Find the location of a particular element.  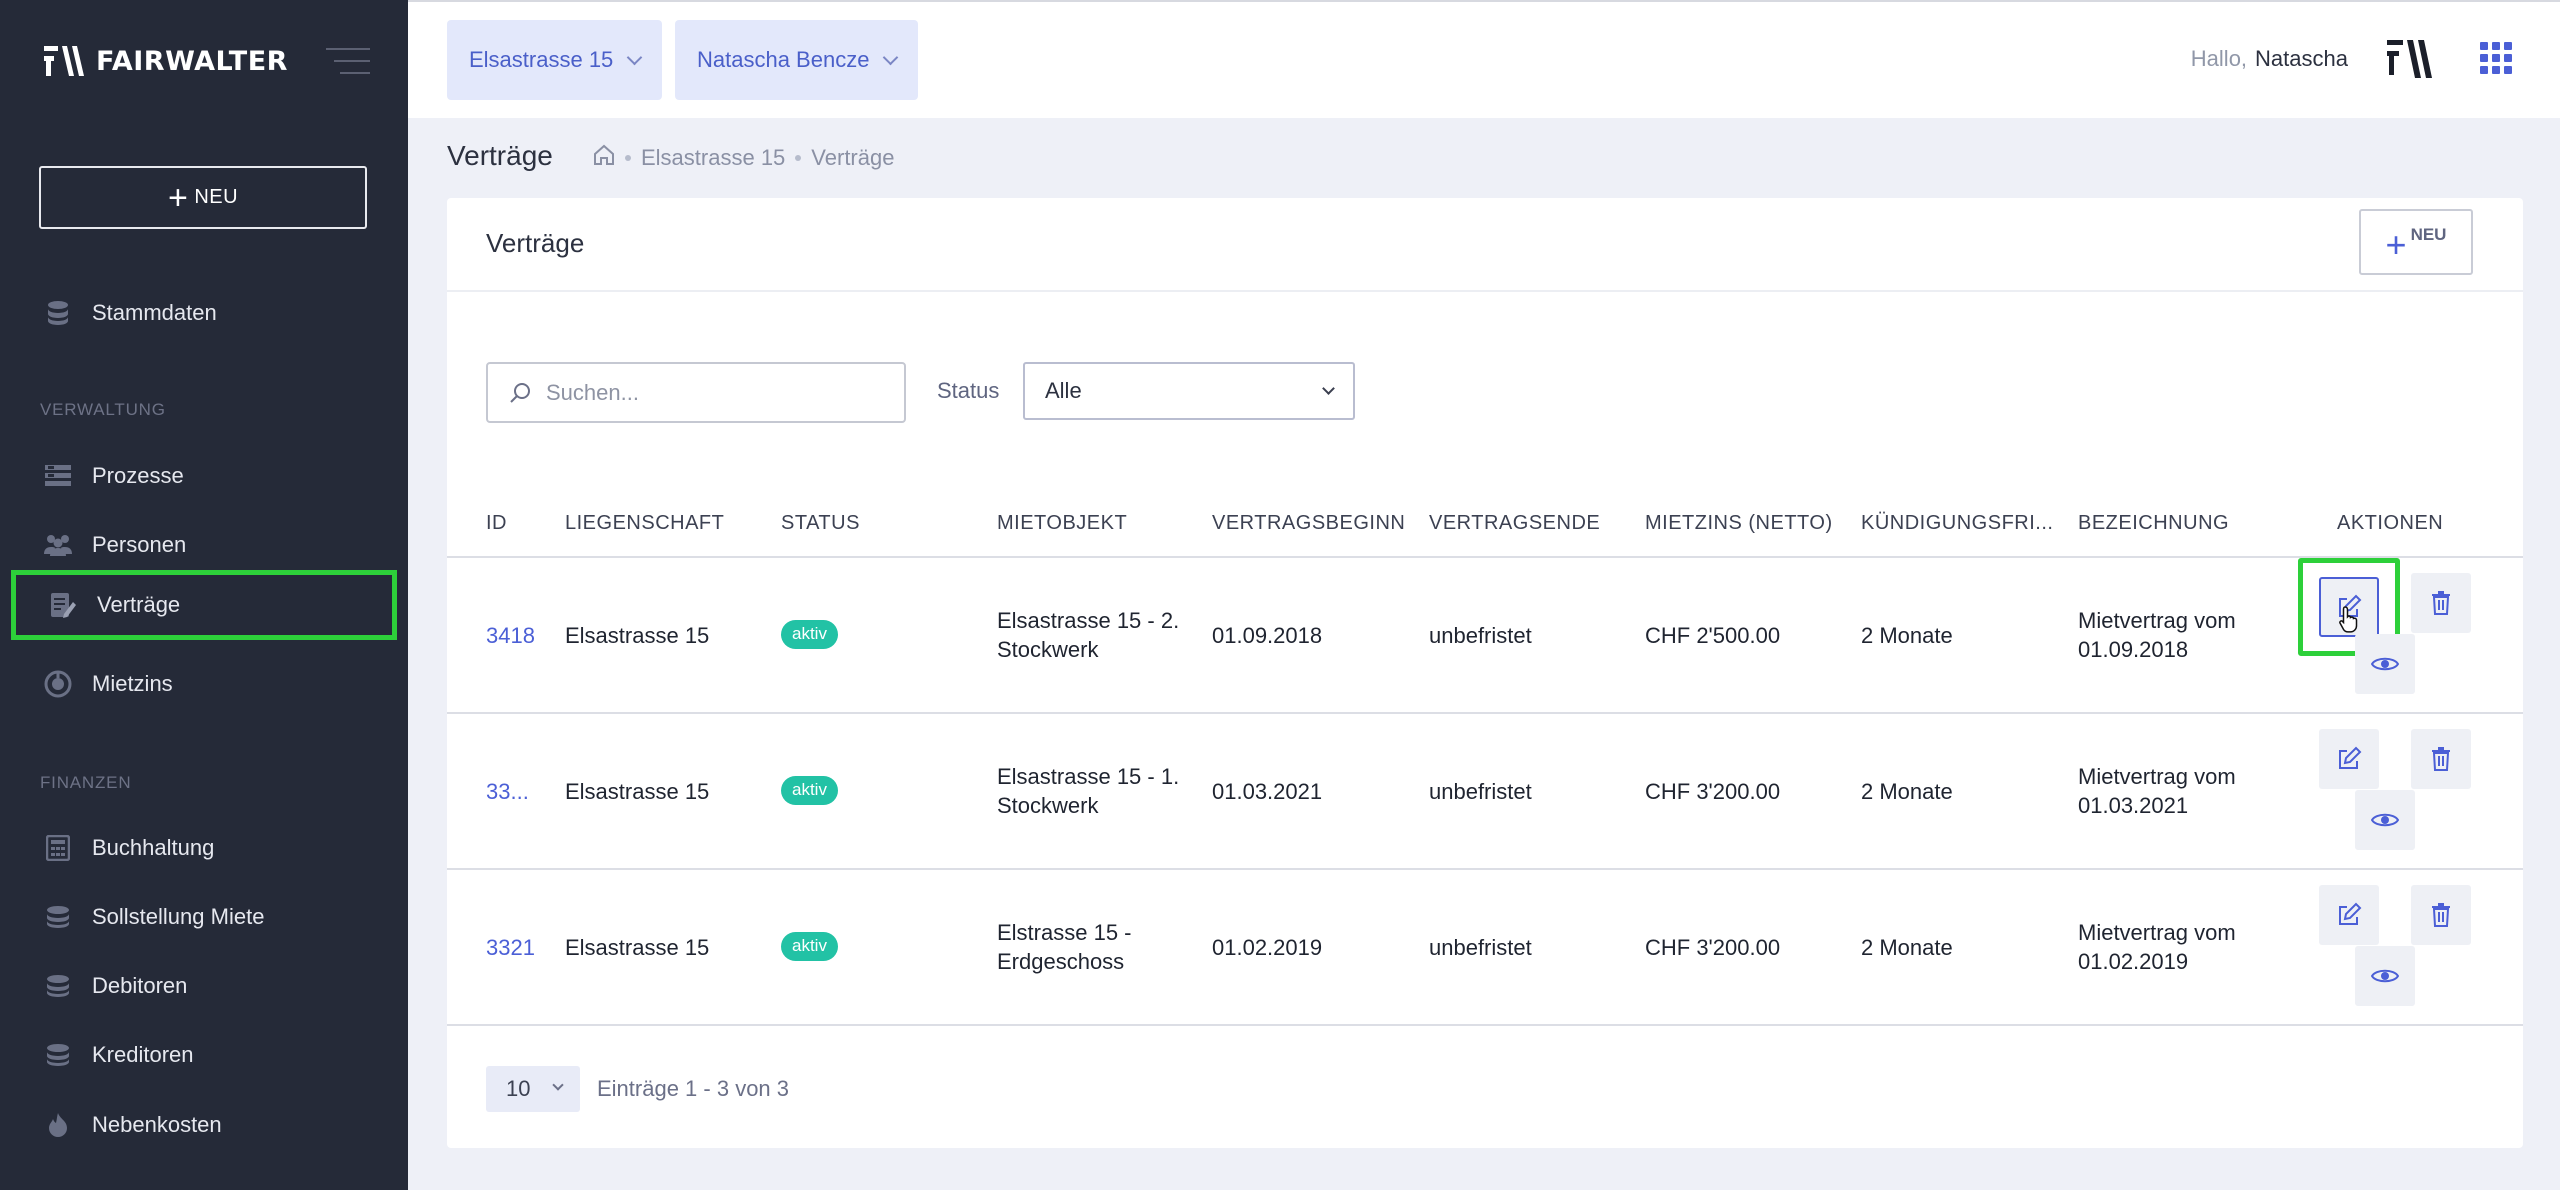

cell-object-line: Elsastrasse 15 - 1. is located at coordinates (1088, 776).